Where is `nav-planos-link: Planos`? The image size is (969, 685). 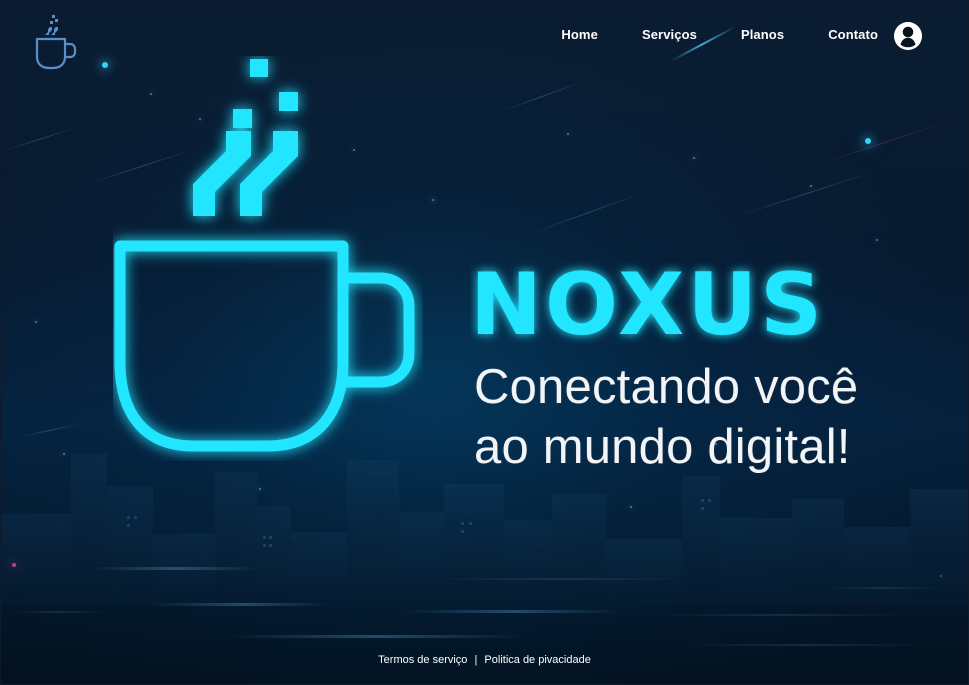
nav-planos-link: Planos is located at coordinates (762, 35).